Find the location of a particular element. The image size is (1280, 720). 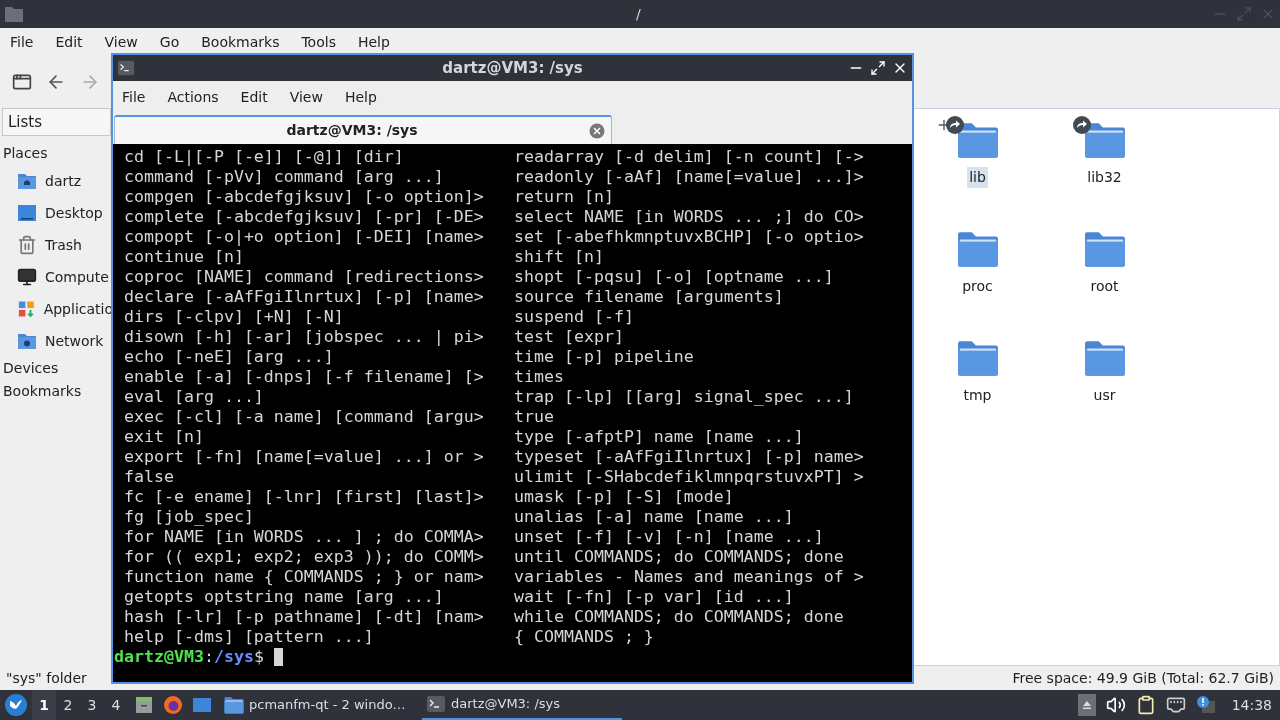

terminal-line: fg [job_spec] is located at coordinates (188, 517).